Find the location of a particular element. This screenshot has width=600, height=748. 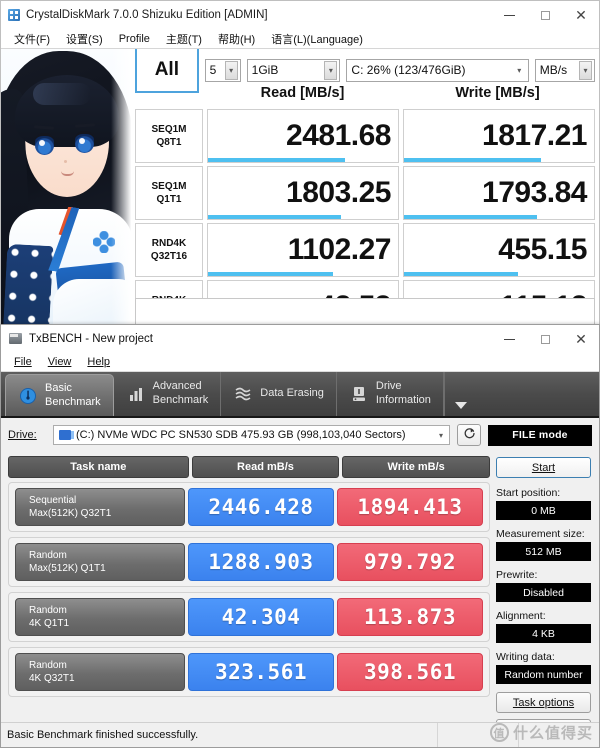

tx-minimize-button is located at coordinates (509, 339).